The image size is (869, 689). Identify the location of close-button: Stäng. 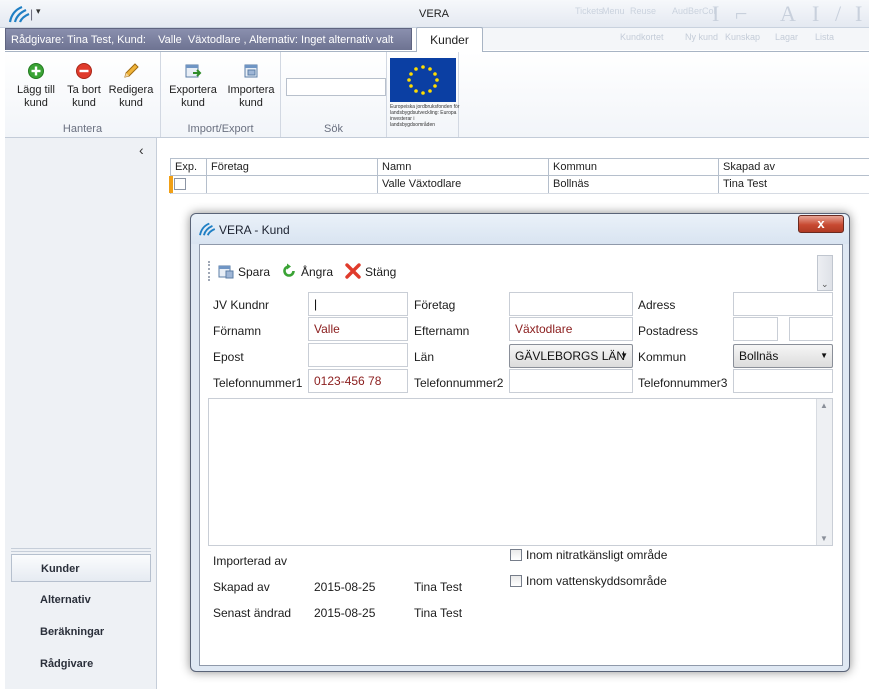
(370, 271).